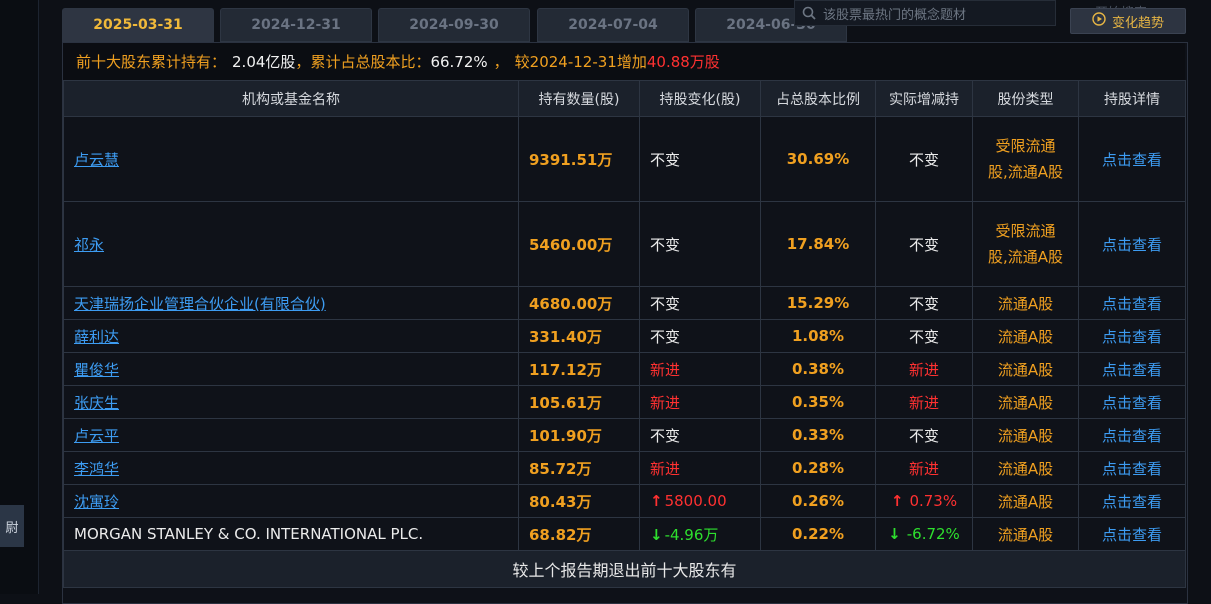 This screenshot has width=1211, height=604. What do you see at coordinates (700, 501) in the screenshot?
I see `holding-change-cell: ↑ 5800.00` at bounding box center [700, 501].